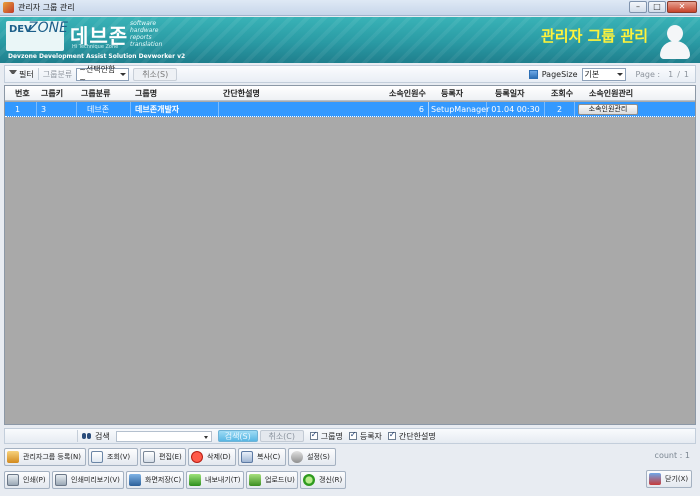 The image size is (700, 496). Describe the element at coordinates (255, 480) in the screenshot. I see `upload-icon` at that location.